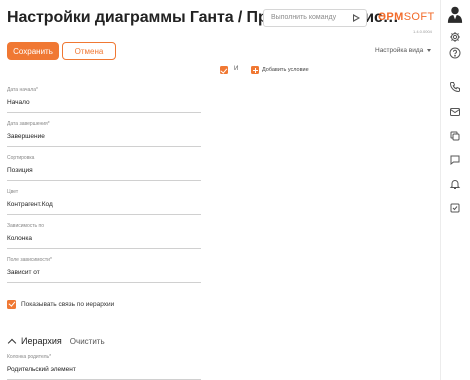 The height and width of the screenshot is (380, 470). I want to click on end-date-field: Дата завершения* Завершение, so click(104, 134).